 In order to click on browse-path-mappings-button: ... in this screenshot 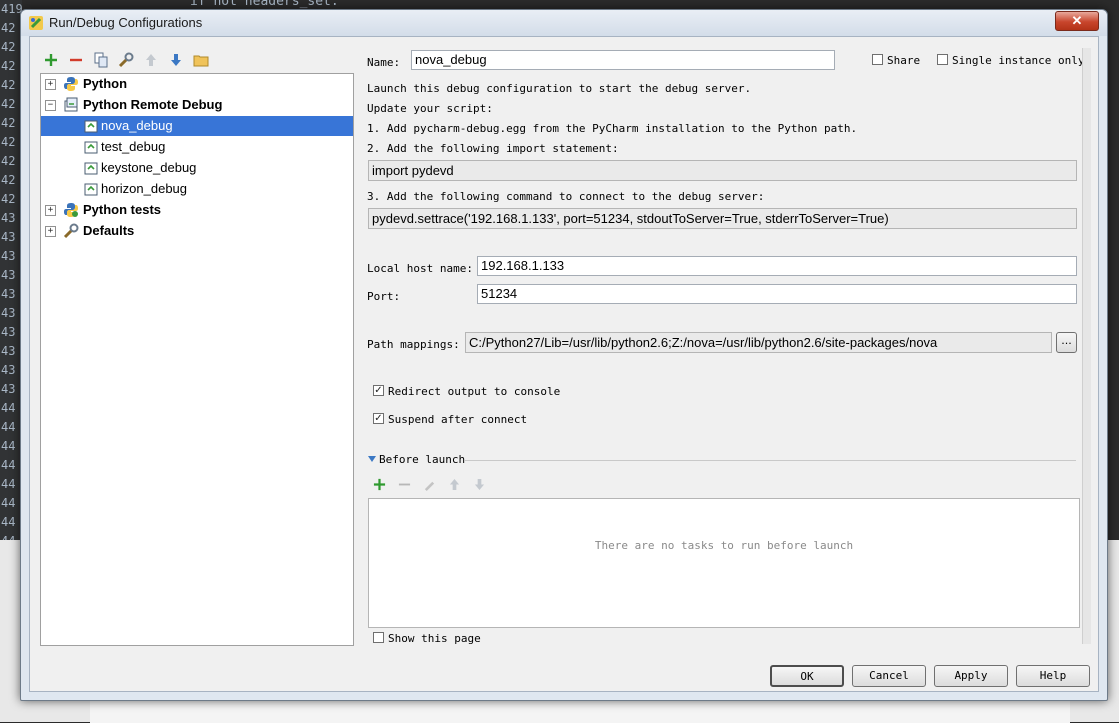, I will do `click(1066, 342)`.